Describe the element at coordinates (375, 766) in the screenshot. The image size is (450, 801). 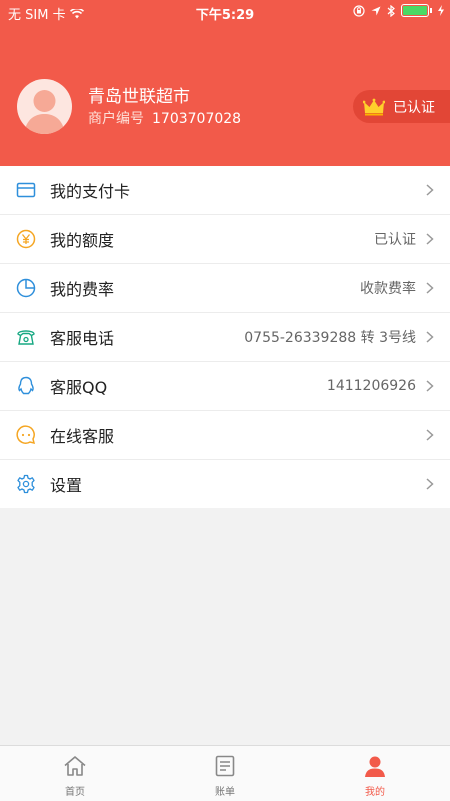
I see `profile-icon` at that location.